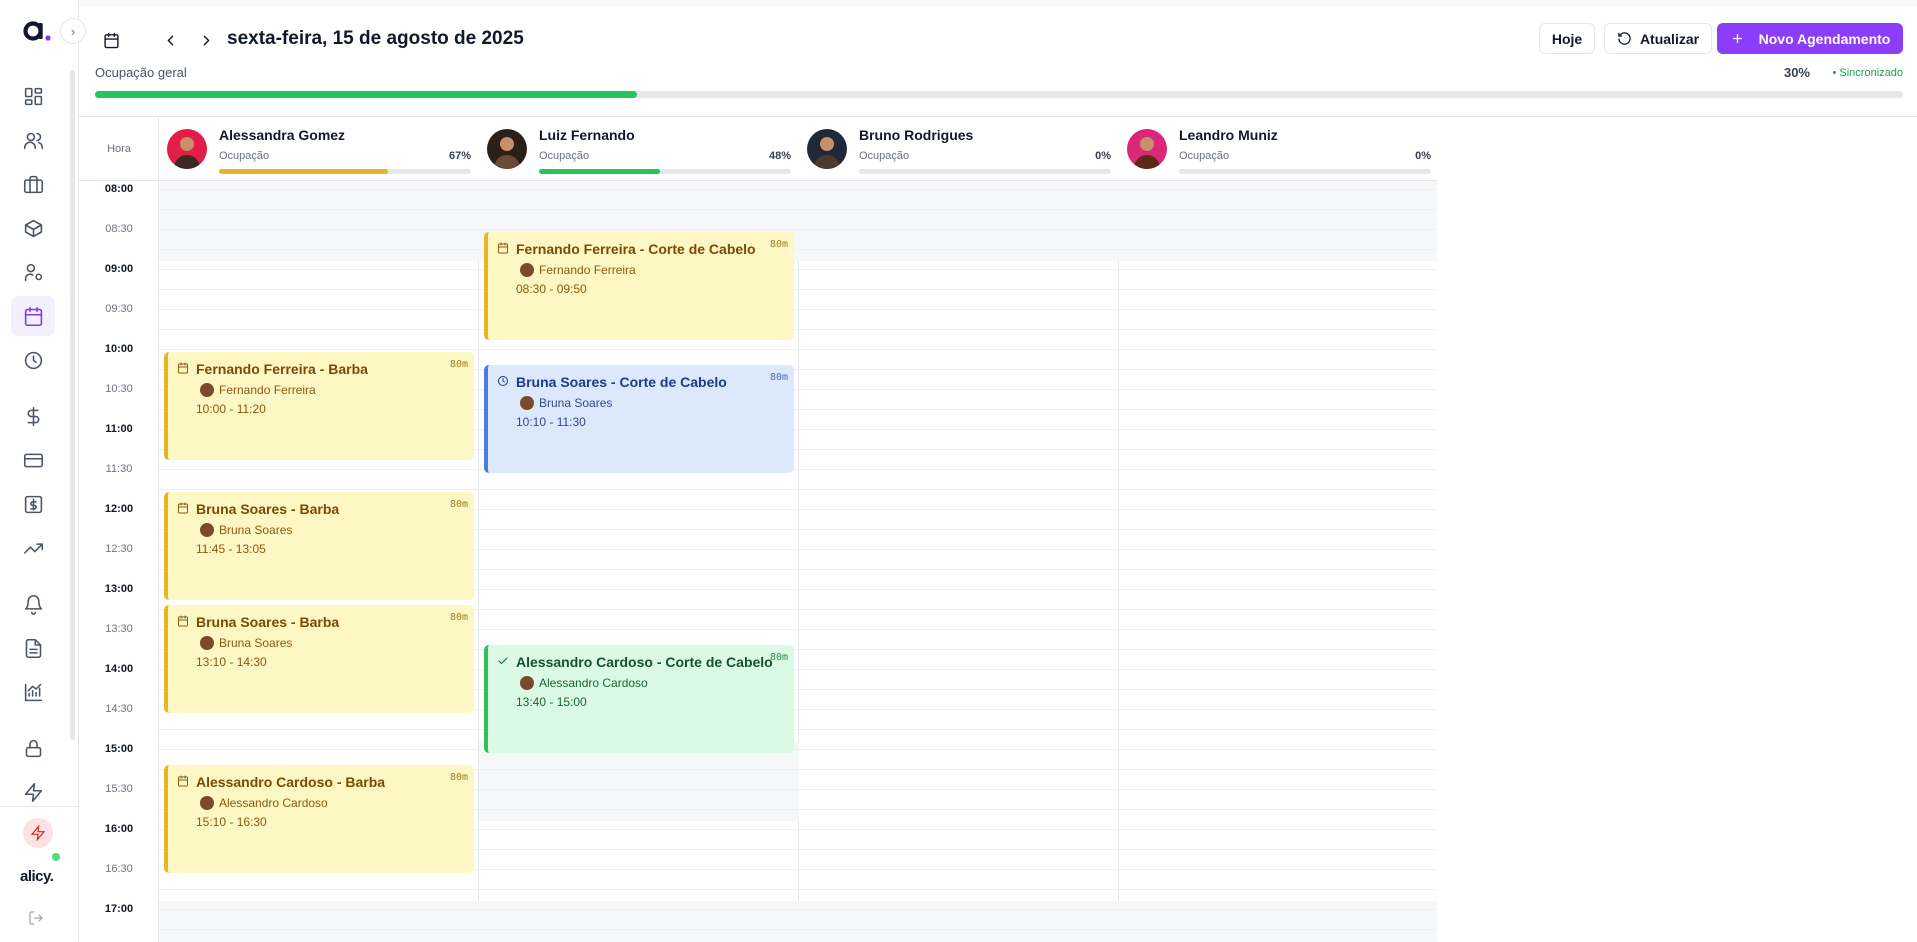  What do you see at coordinates (33, 748) in the screenshot?
I see `lock-icon` at bounding box center [33, 748].